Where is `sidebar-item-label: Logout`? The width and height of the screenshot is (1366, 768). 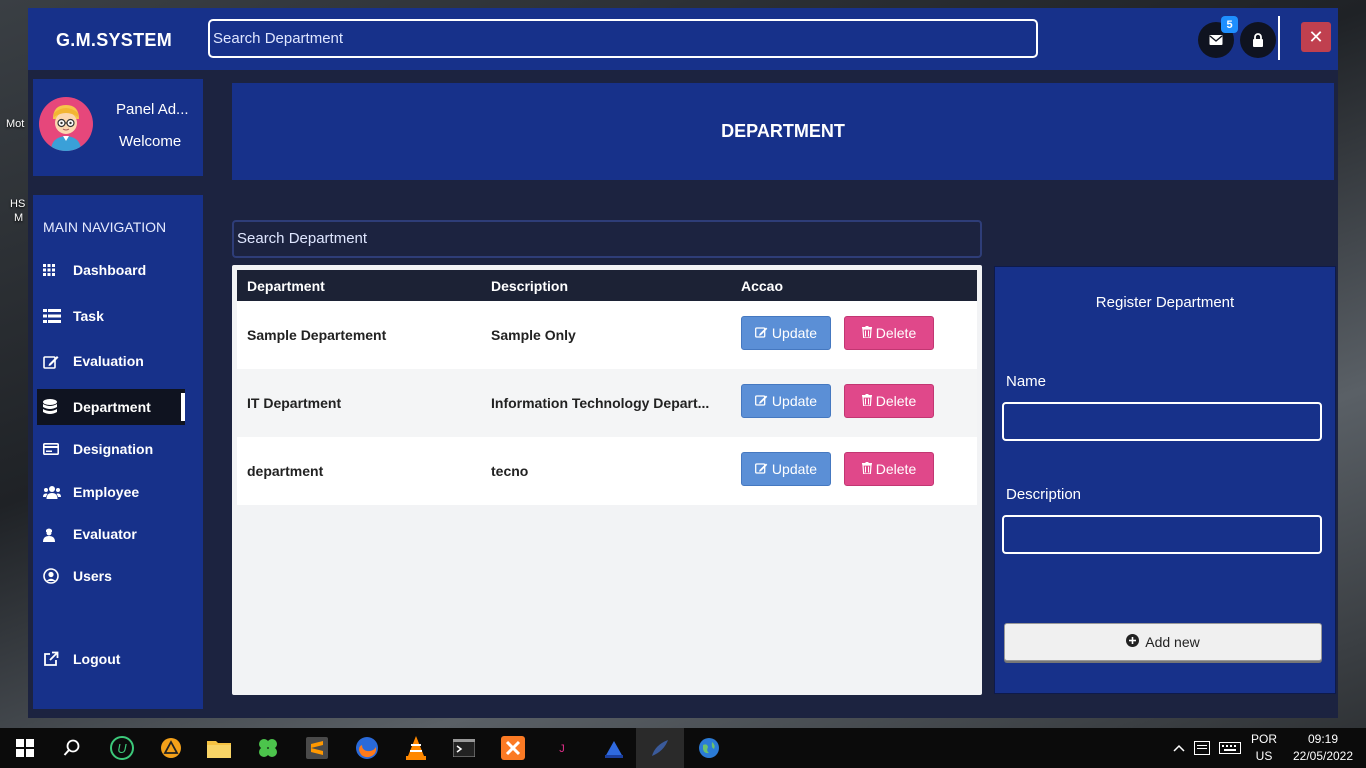
sidebar-item-label: Logout is located at coordinates (97, 659).